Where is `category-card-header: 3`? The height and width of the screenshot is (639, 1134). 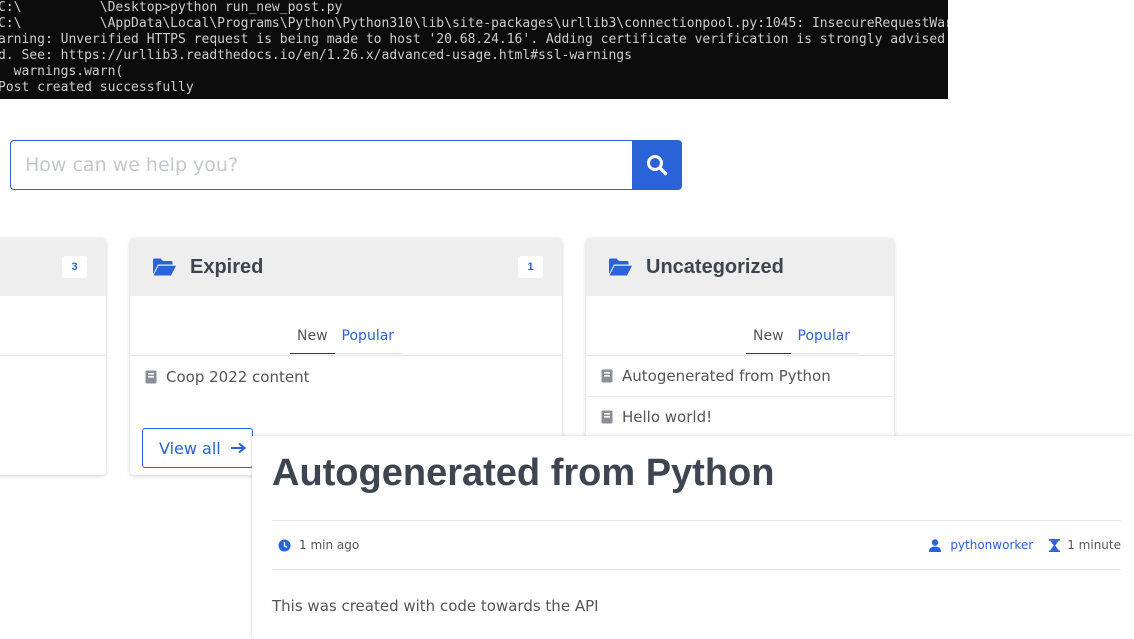 category-card-header: 3 is located at coordinates (53, 267).